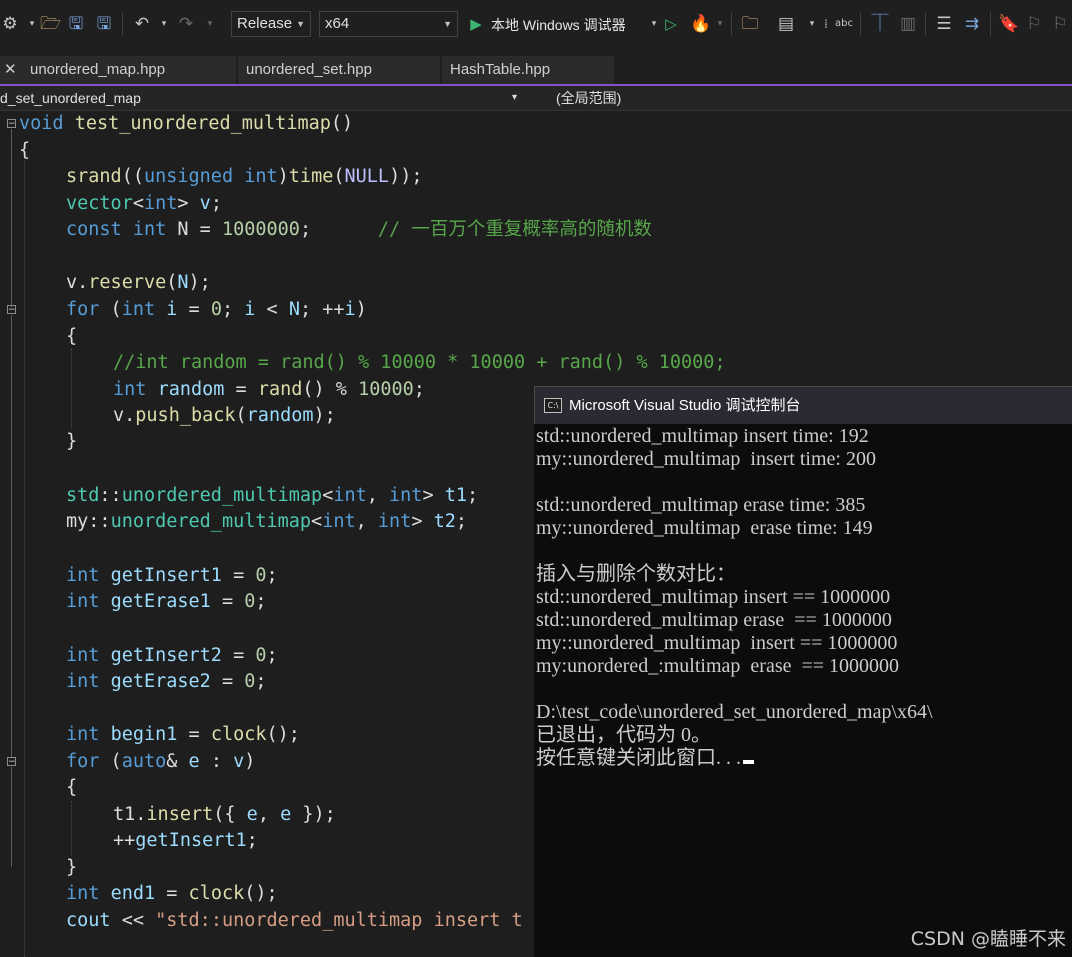 The width and height of the screenshot is (1072, 957). Describe the element at coordinates (138, 282) in the screenshot. I see `code-line: v.reserve(N);` at that location.